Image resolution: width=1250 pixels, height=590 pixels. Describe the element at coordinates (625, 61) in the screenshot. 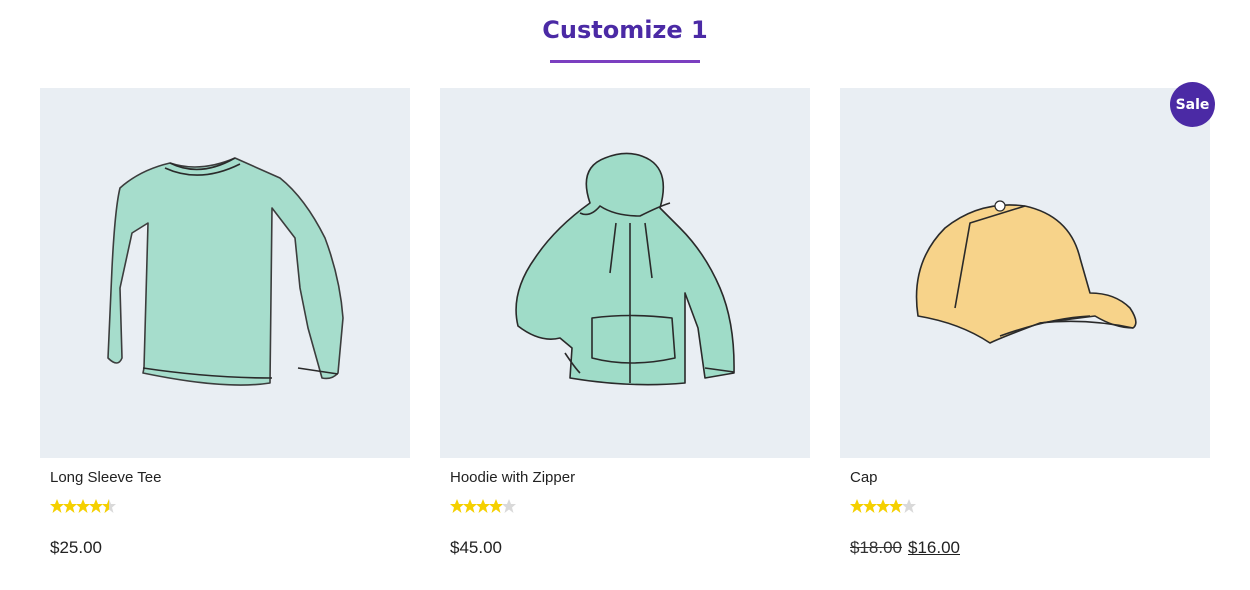

I see `title-underline` at that location.